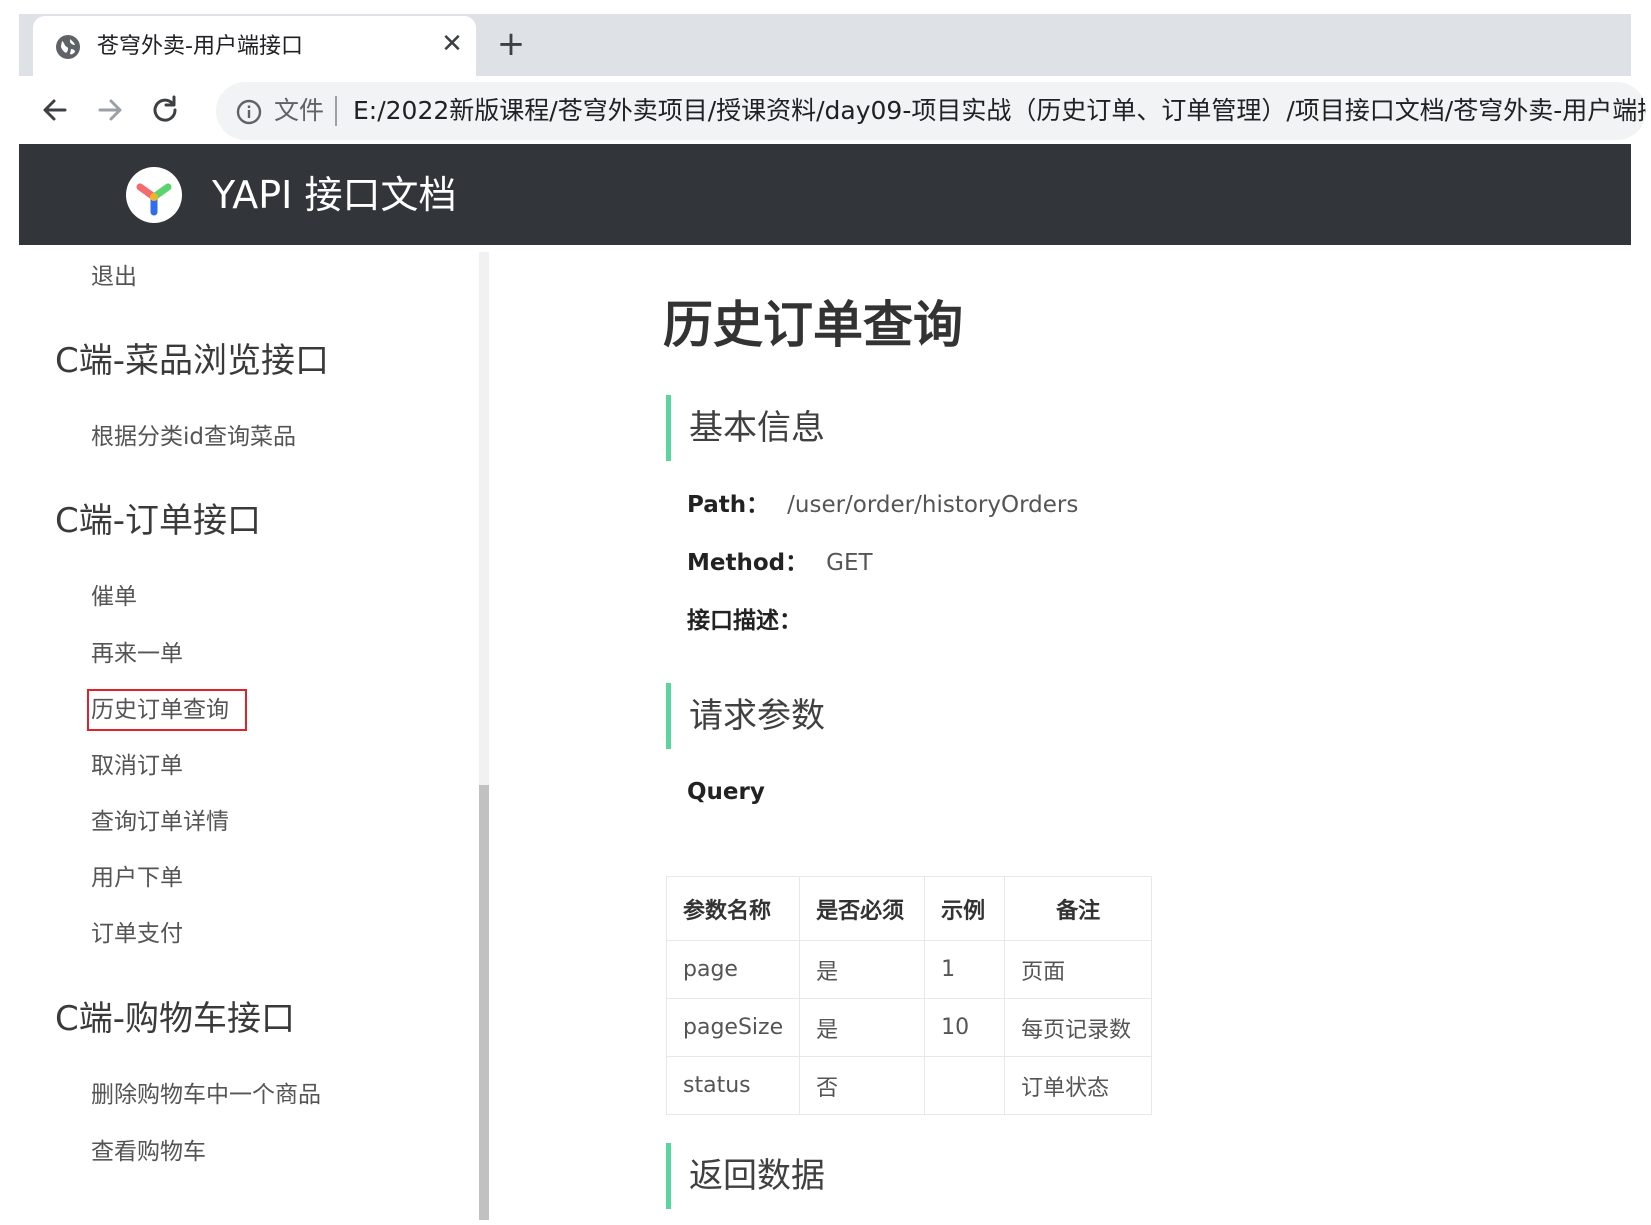 The height and width of the screenshot is (1225, 1651). I want to click on description-label: 接口描述：, so click(744, 621).